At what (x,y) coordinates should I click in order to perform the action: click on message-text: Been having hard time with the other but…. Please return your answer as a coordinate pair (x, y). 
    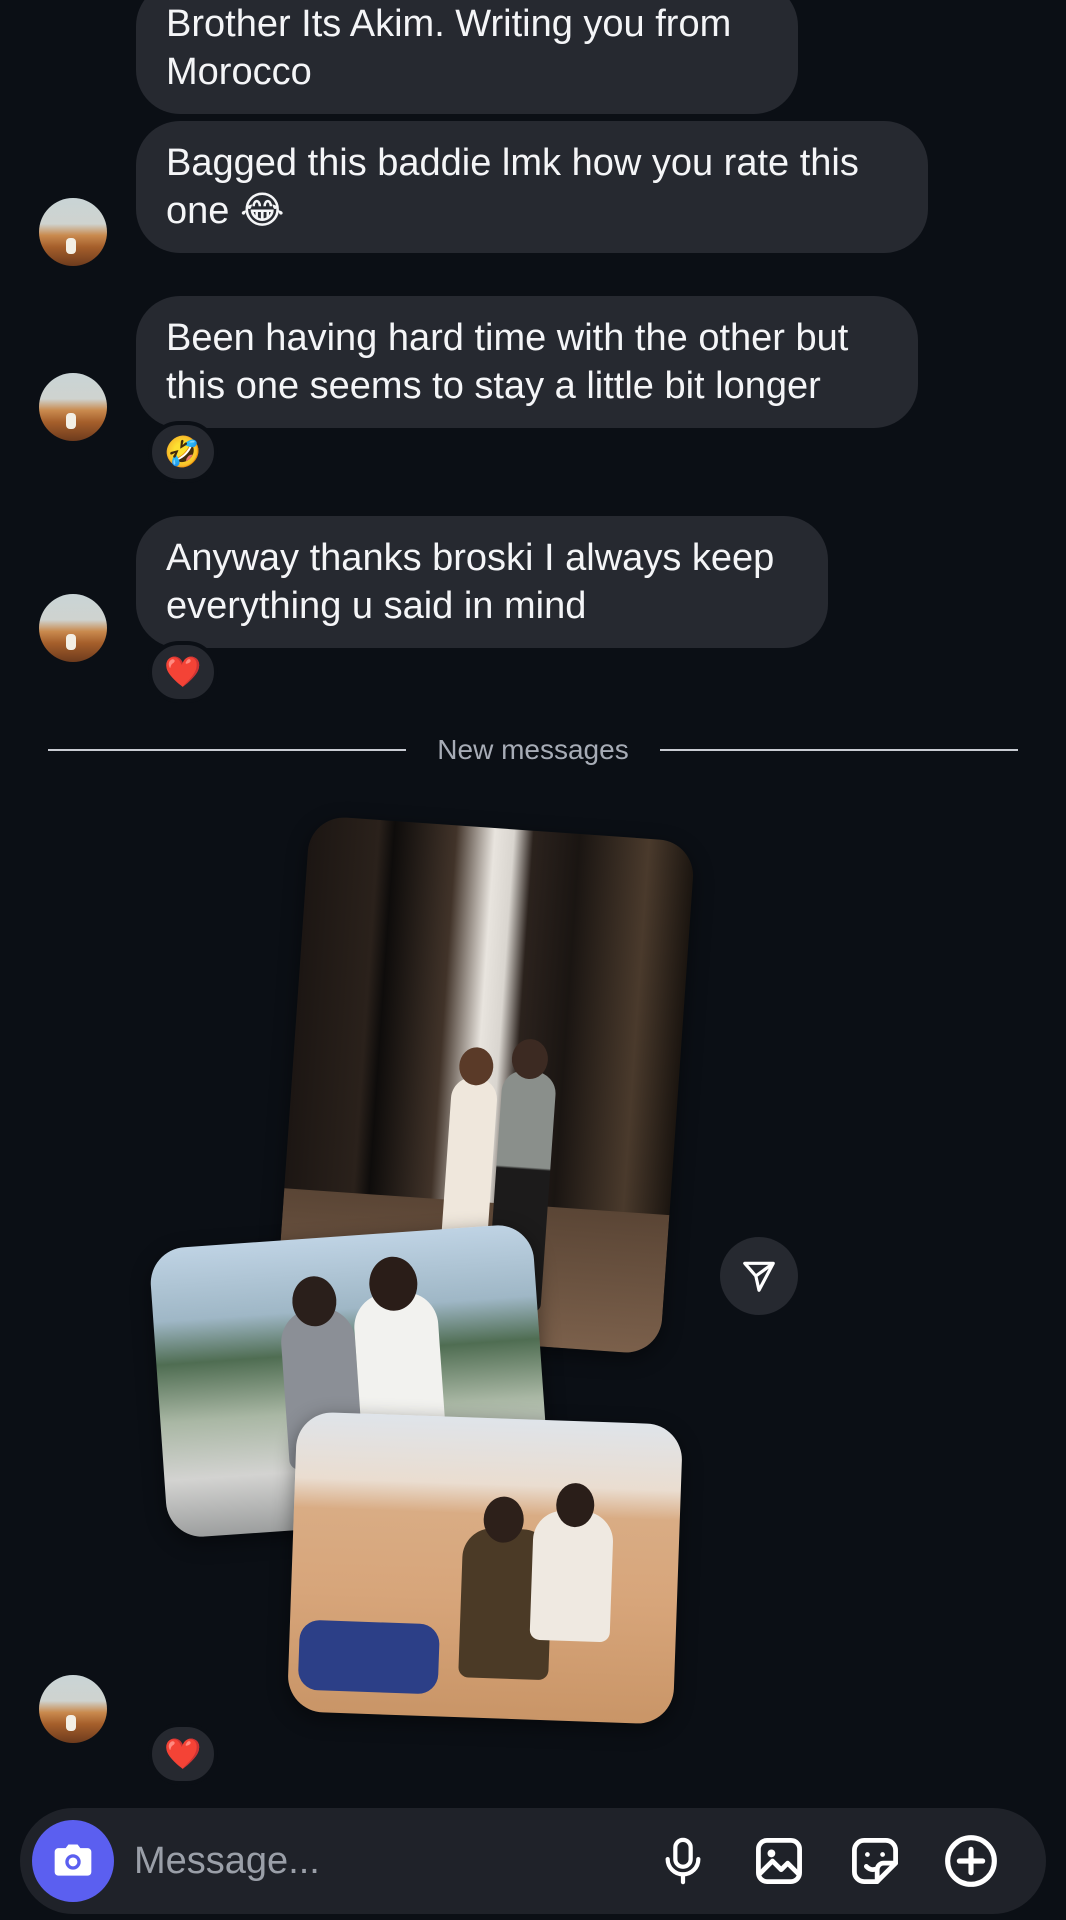
    Looking at the image, I should click on (507, 362).